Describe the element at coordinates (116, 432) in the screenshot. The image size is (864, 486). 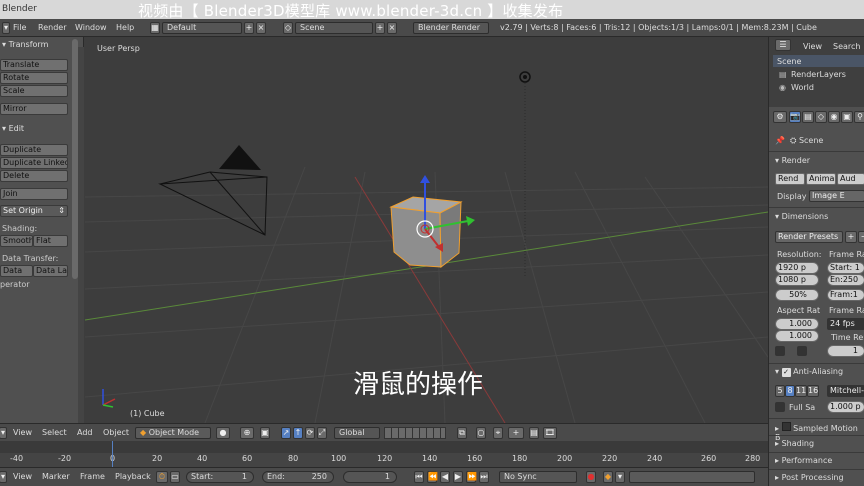
I see `menu-object: Object` at that location.